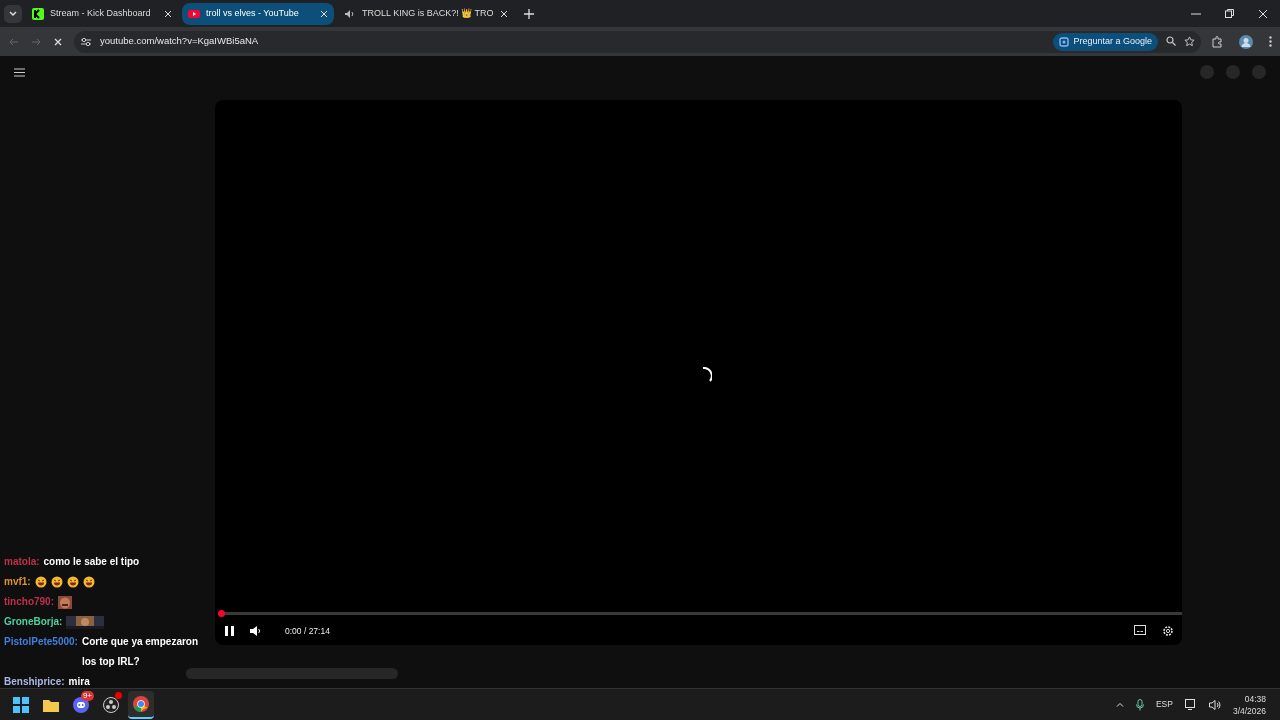 This screenshot has width=1280, height=720. I want to click on browser-tab: troll vs elves - YouTube, so click(258, 13).